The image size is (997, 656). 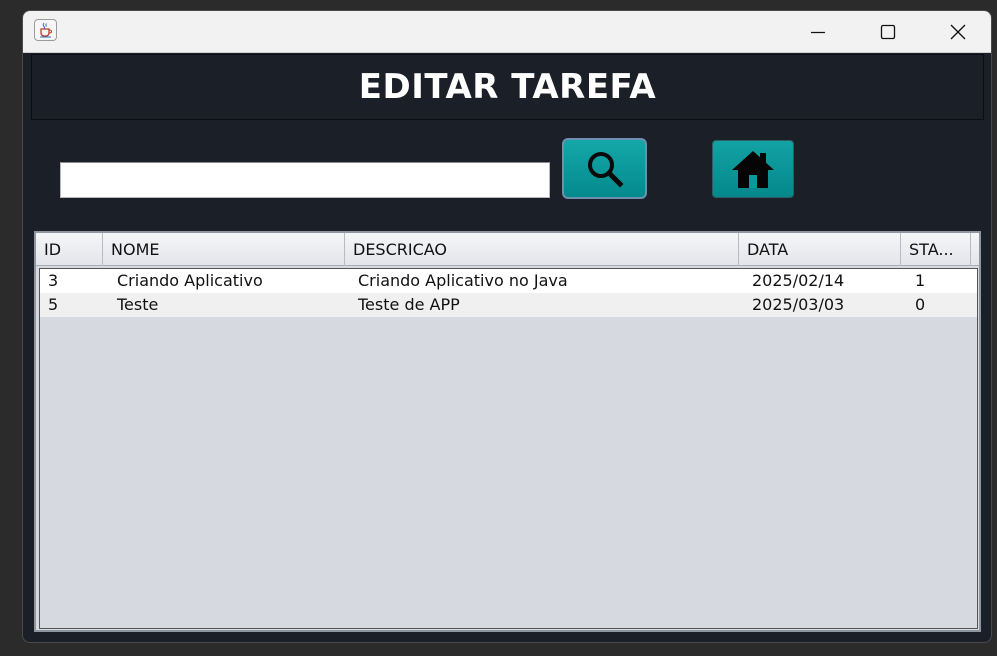 I want to click on cell-descricao: Teste de APP, so click(x=409, y=304).